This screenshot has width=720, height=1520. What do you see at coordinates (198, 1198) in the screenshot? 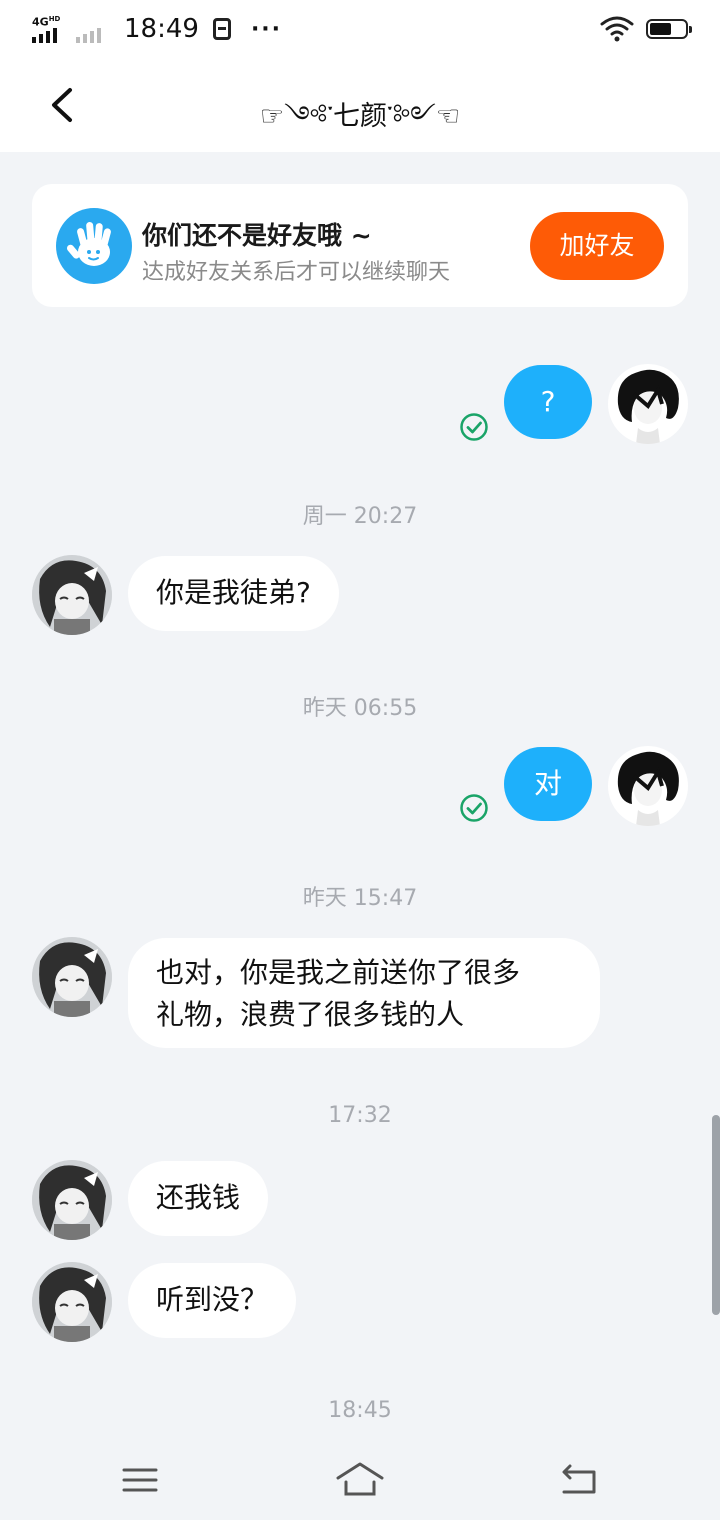
I see `received-message-bubble: 还我钱` at bounding box center [198, 1198].